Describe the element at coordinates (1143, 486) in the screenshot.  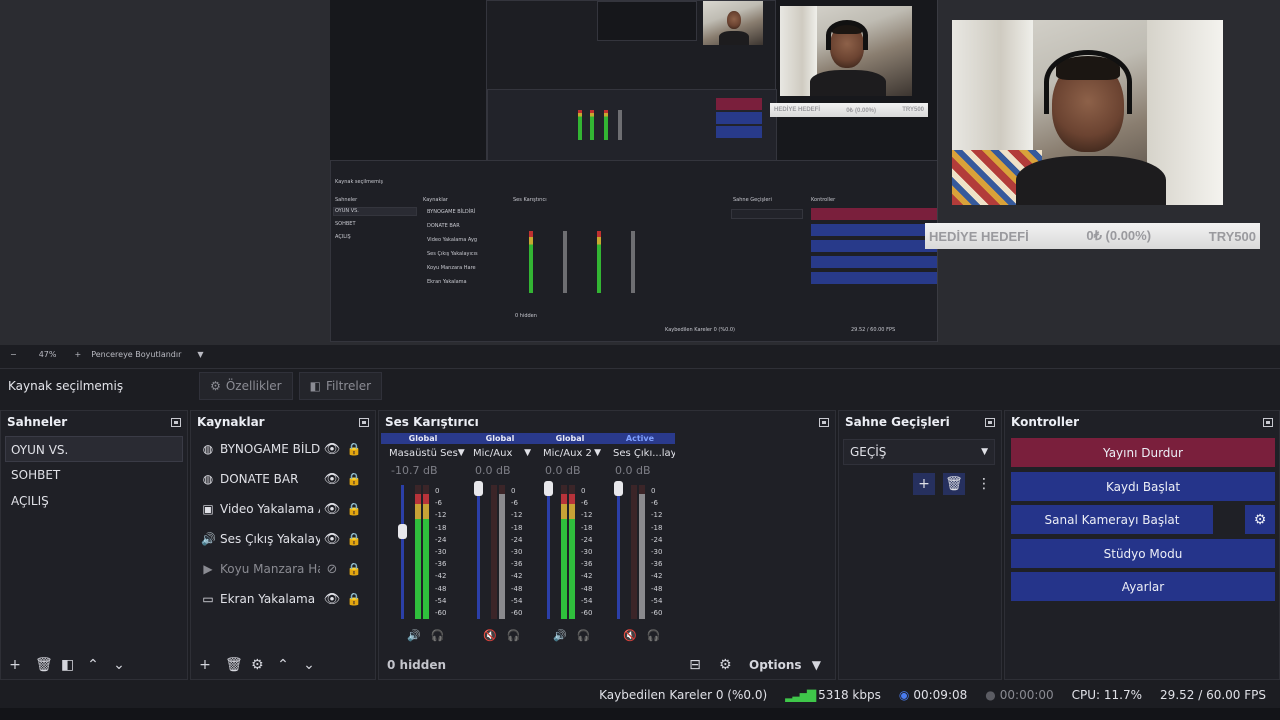
I see `start-record-button: Kaydı Başlat` at that location.